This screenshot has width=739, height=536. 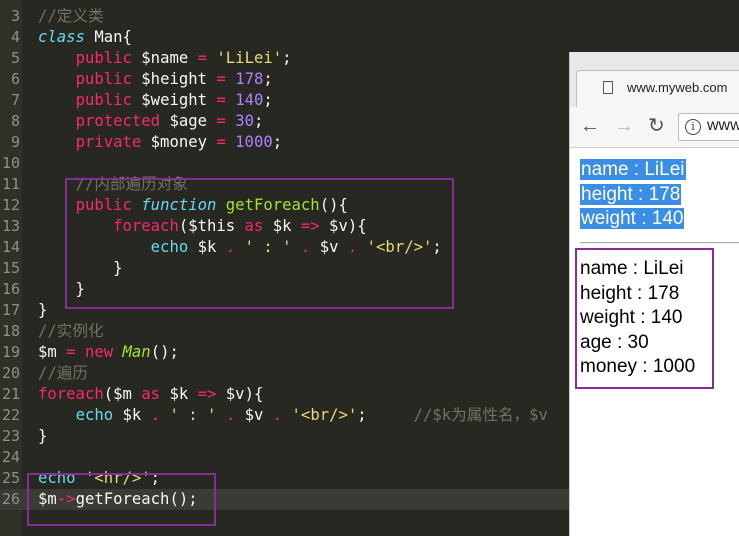 I want to click on info-icon: i, so click(x=693, y=127).